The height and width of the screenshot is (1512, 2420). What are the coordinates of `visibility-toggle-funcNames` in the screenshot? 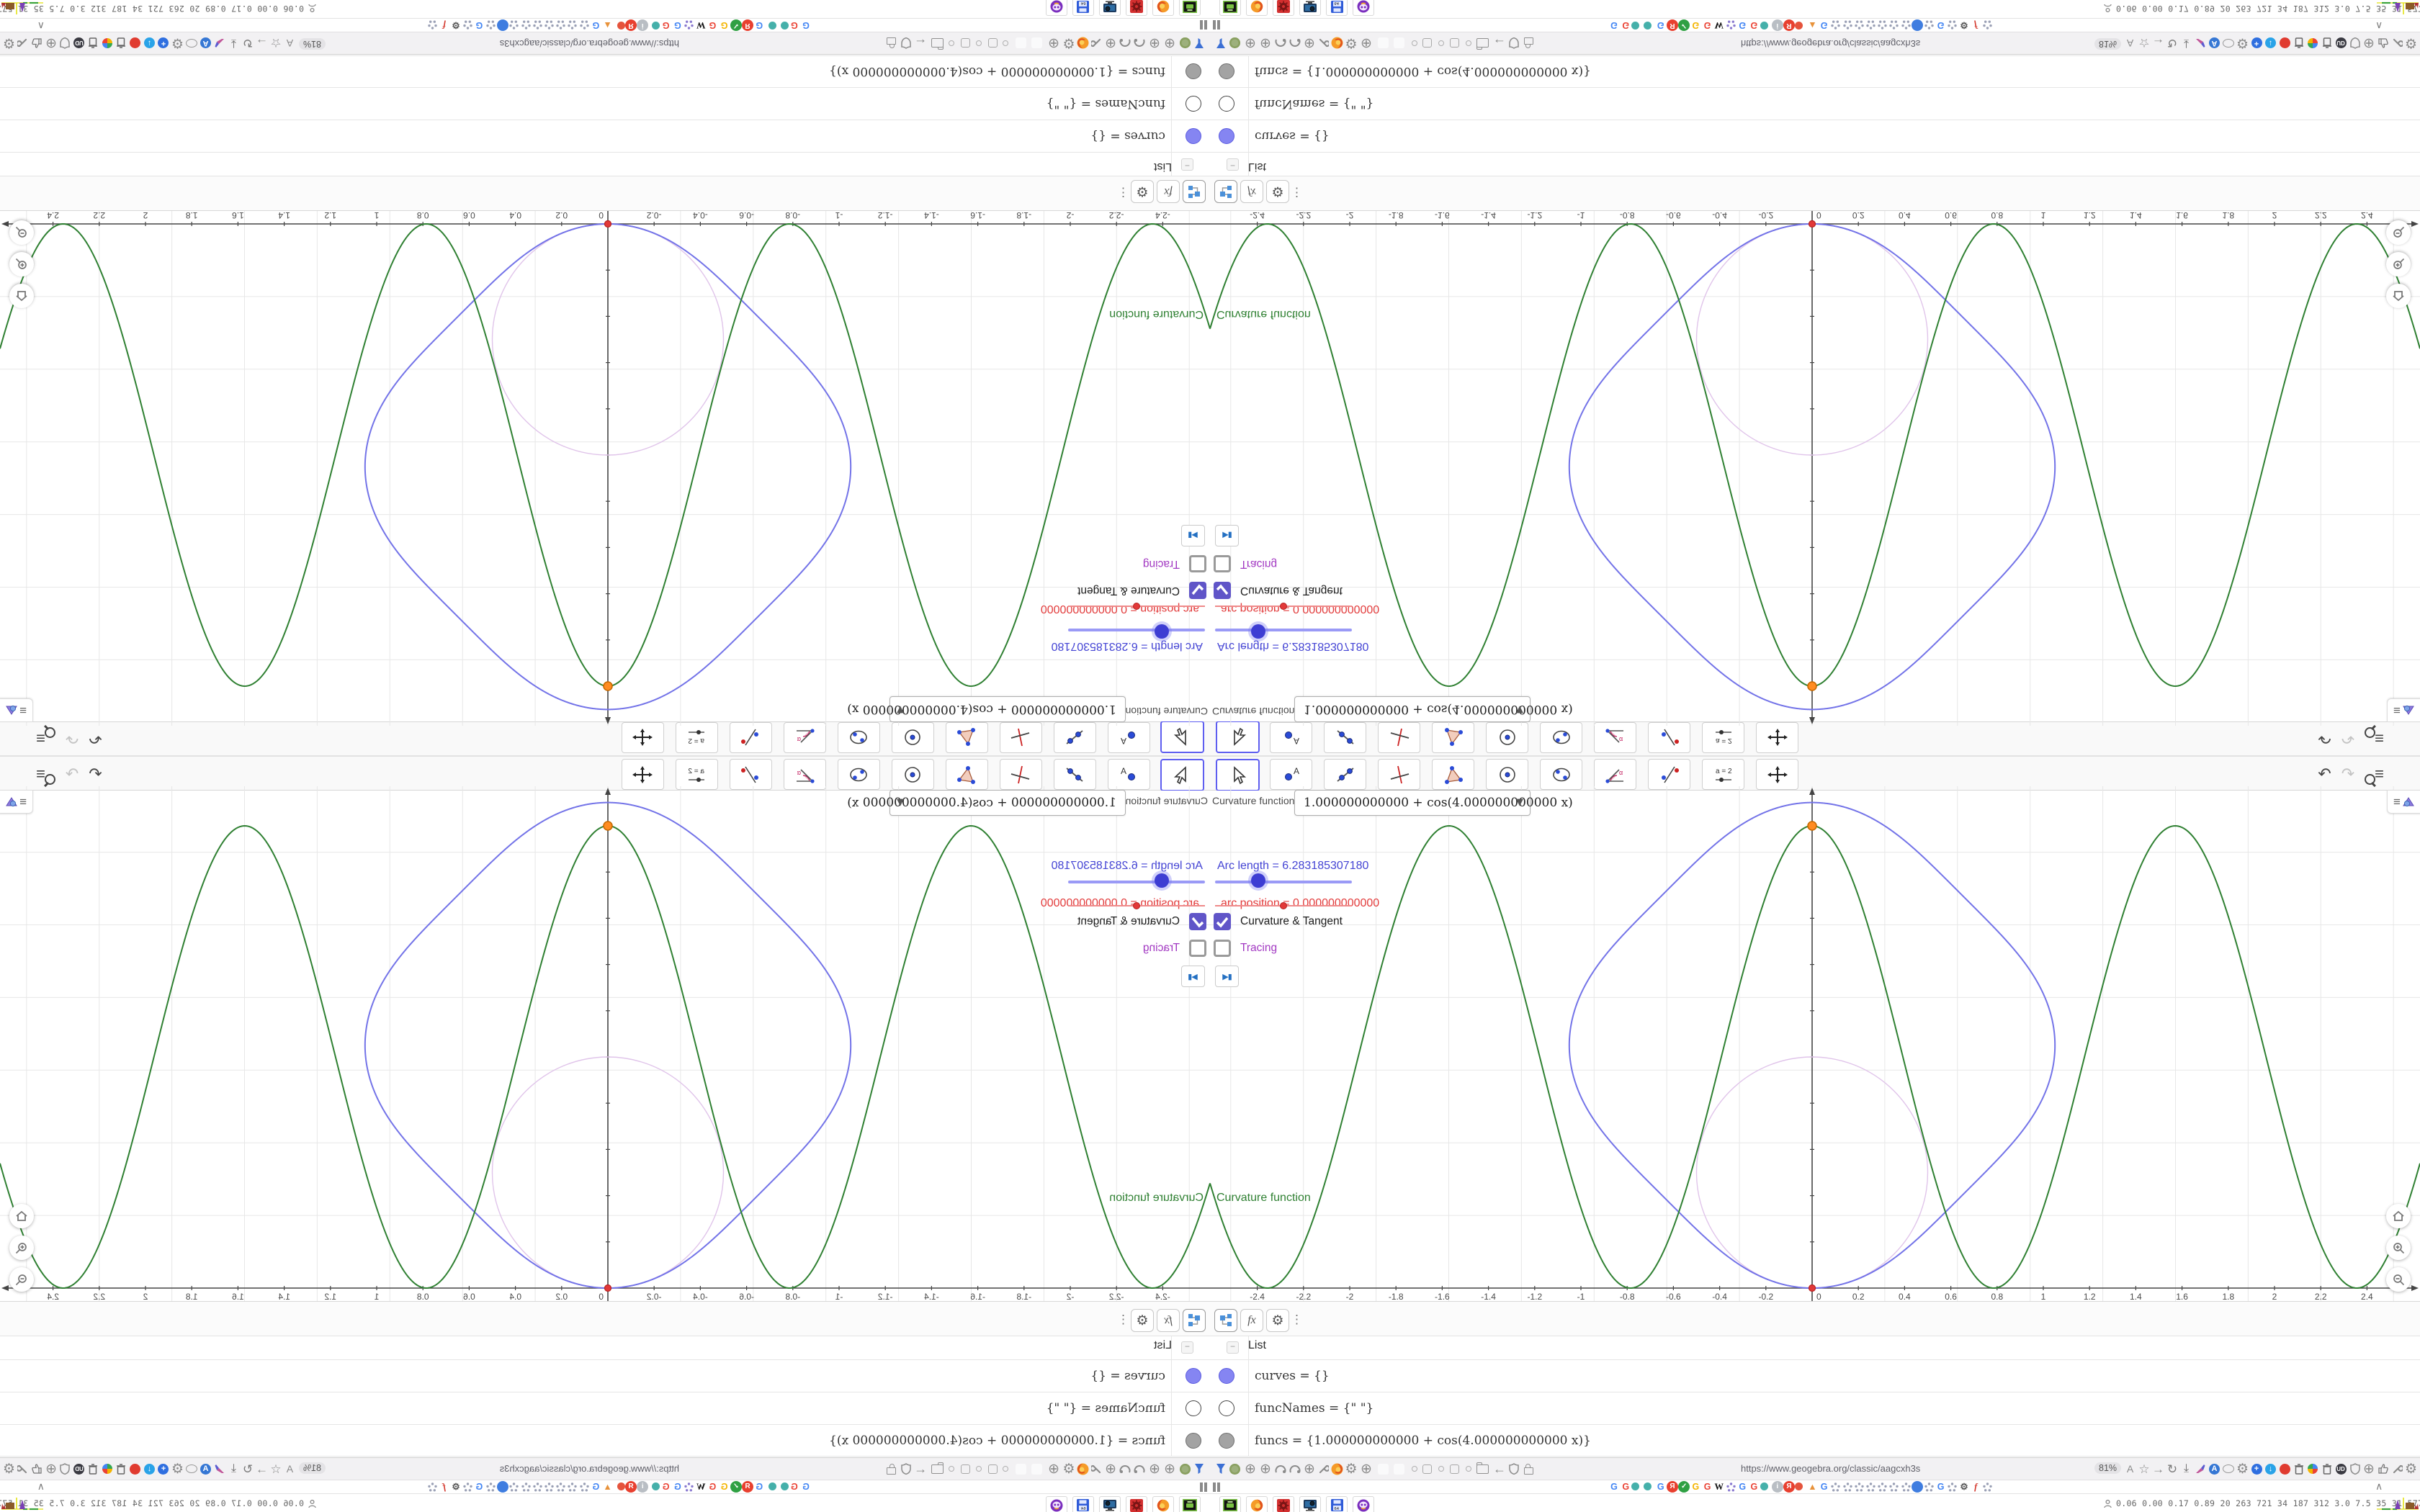 It's located at (1226, 1408).